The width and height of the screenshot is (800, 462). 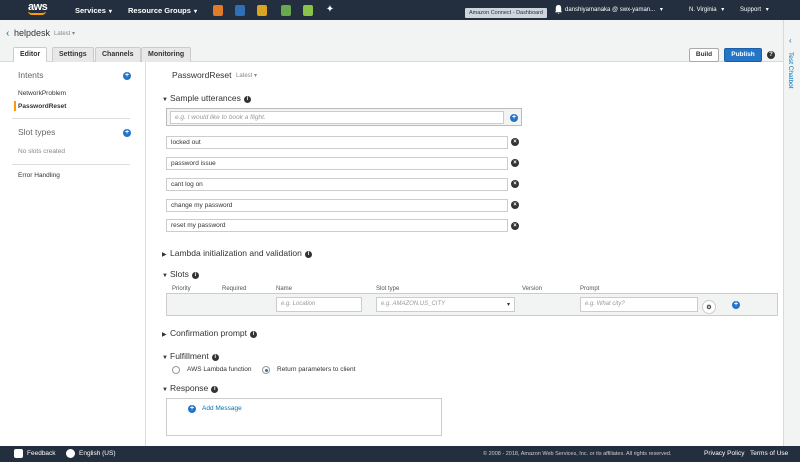 What do you see at coordinates (532, 289) in the screenshot?
I see `slot-column-version: Version` at bounding box center [532, 289].